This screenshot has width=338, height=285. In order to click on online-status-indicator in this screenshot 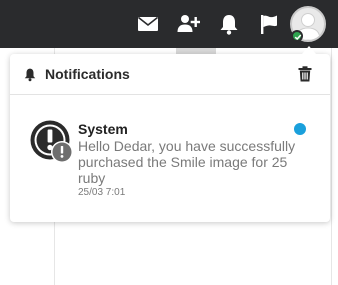, I will do `click(297, 36)`.